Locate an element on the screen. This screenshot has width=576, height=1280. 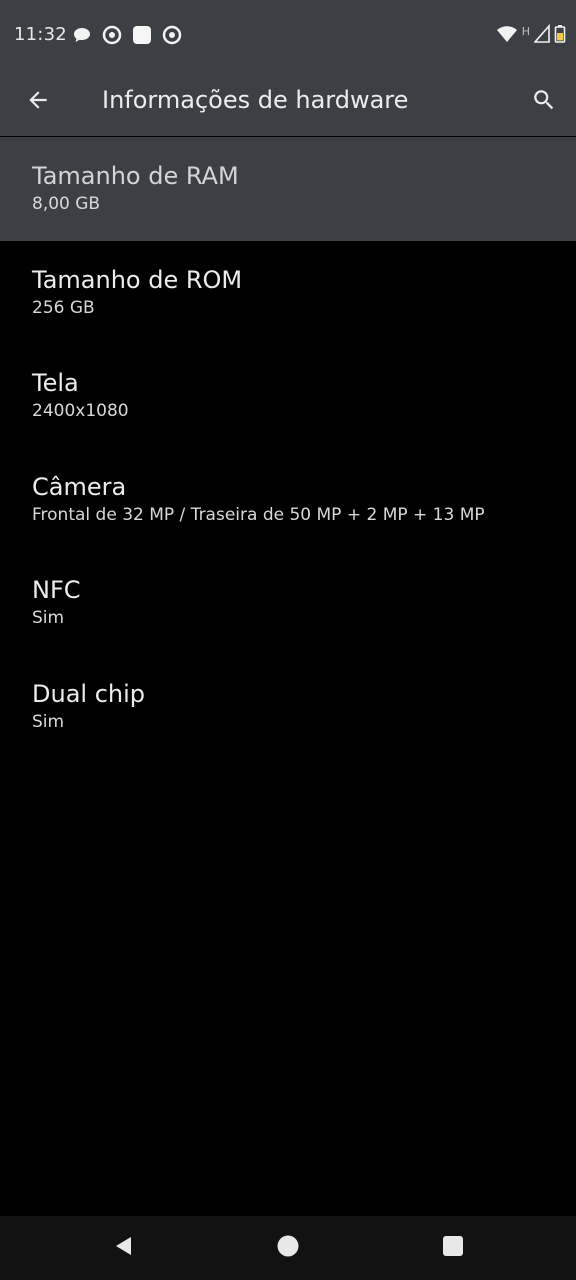
search-icon is located at coordinates (544, 102).